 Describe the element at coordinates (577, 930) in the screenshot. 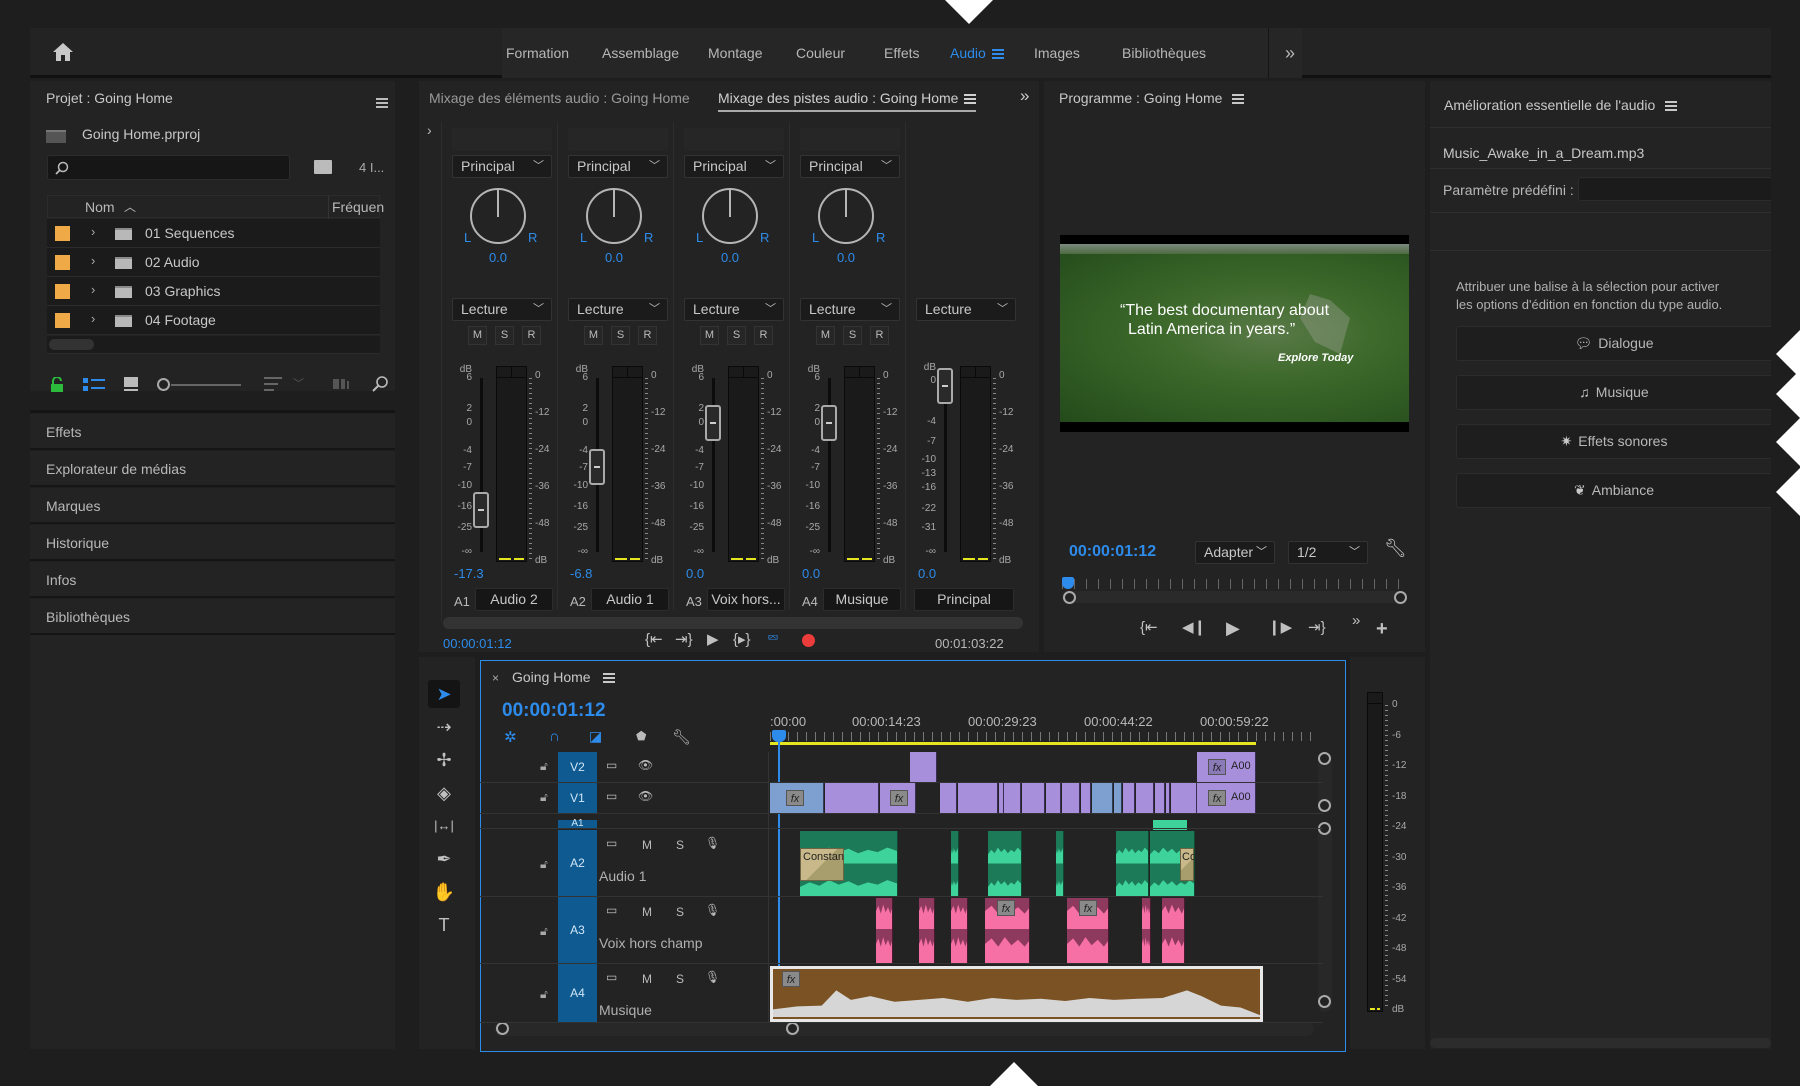

I see `track-target-A3: A3` at that location.